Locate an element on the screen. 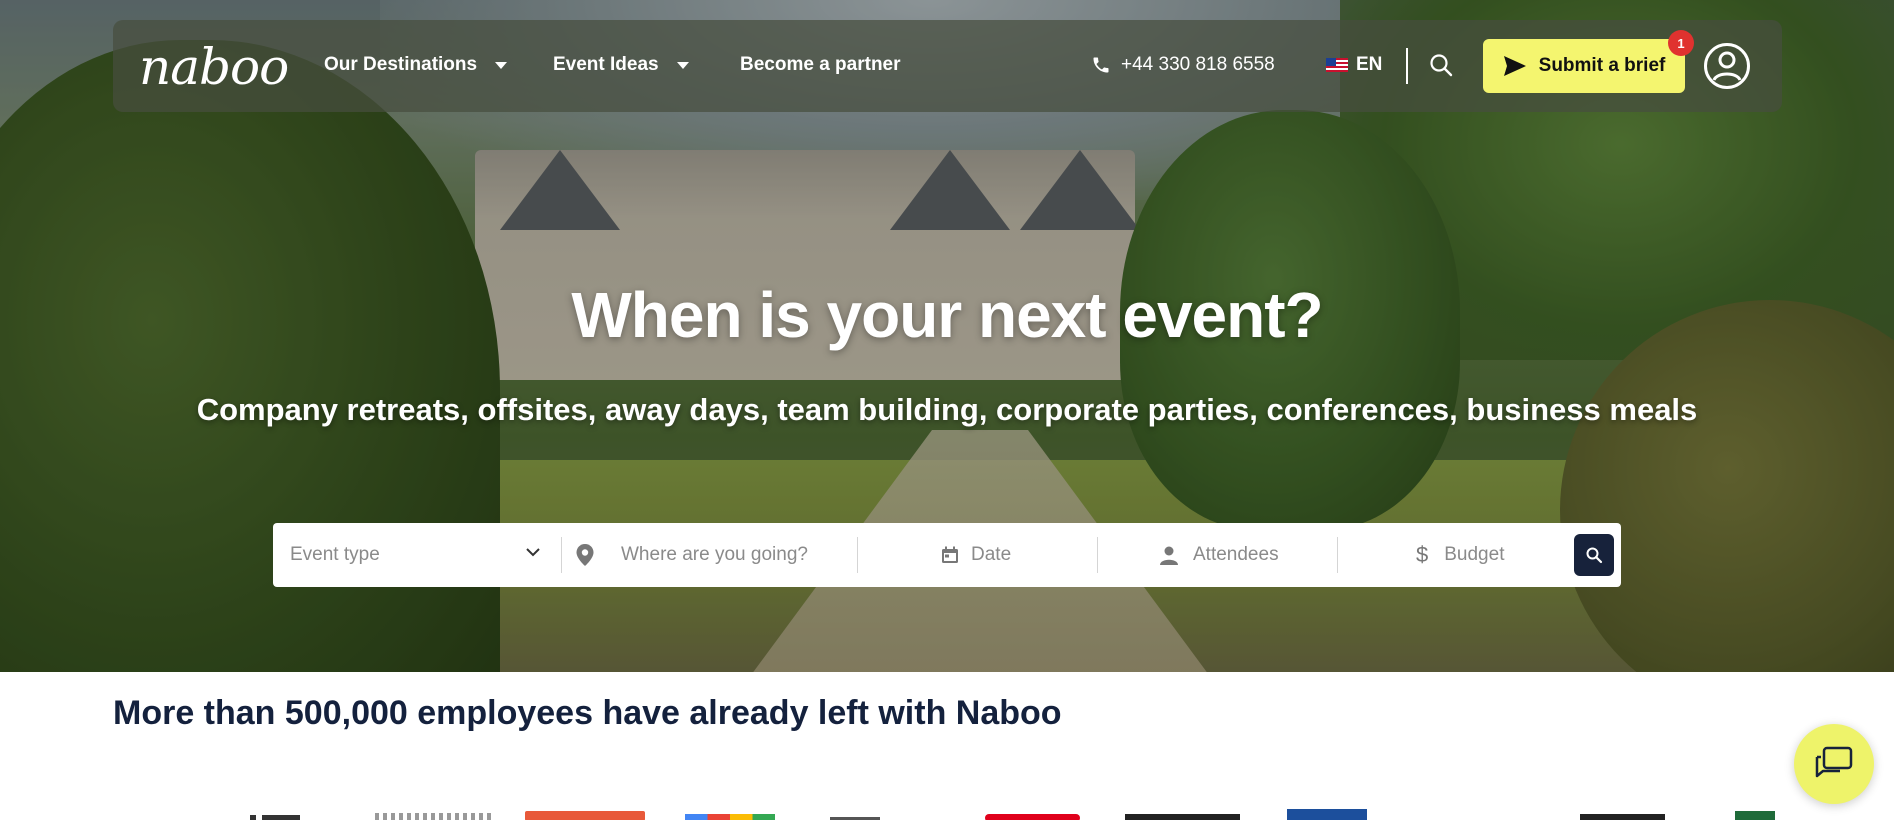  nav-become-a-partner-label: Become a partner is located at coordinates (820, 64).